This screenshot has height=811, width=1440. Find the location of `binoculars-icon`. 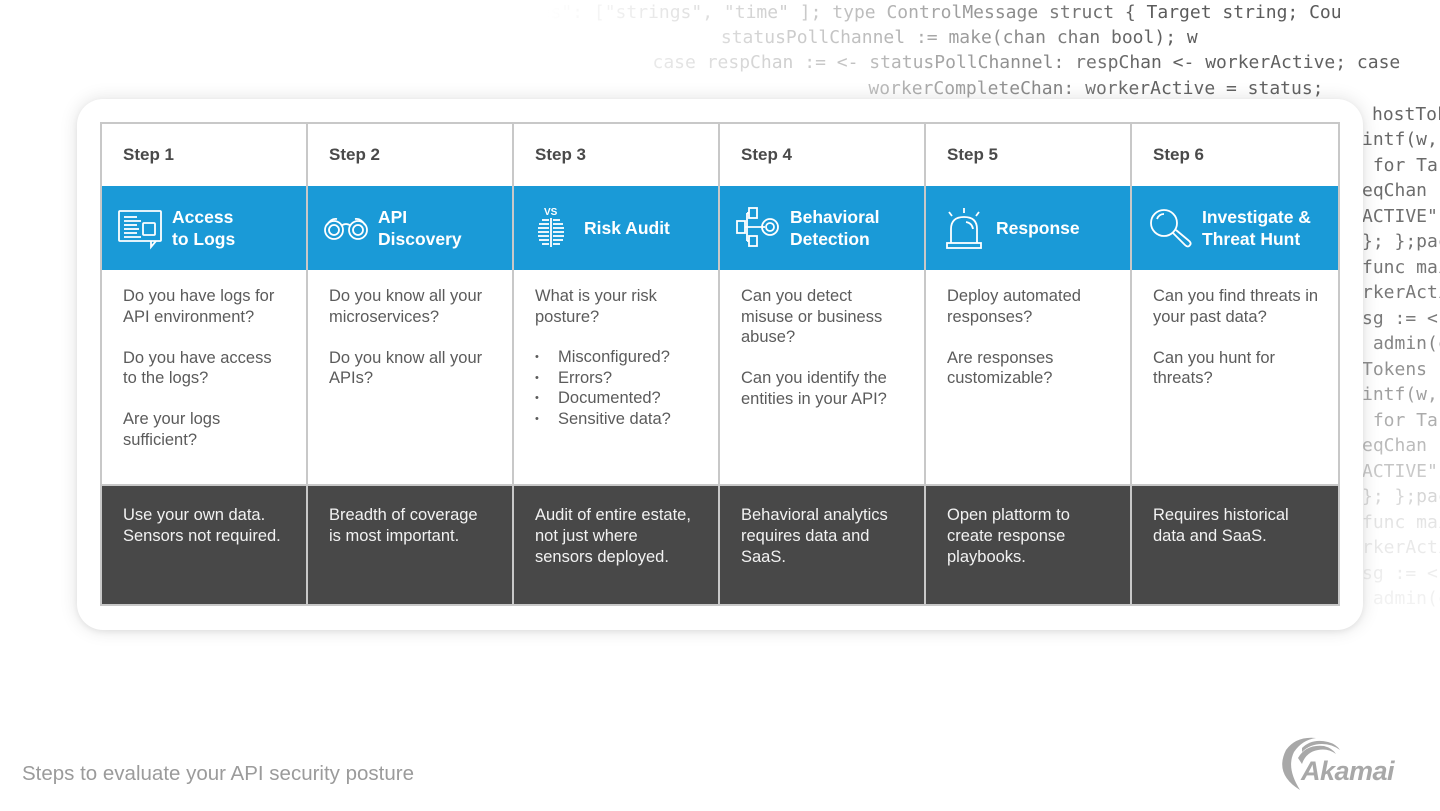

binoculars-icon is located at coordinates (346, 228).